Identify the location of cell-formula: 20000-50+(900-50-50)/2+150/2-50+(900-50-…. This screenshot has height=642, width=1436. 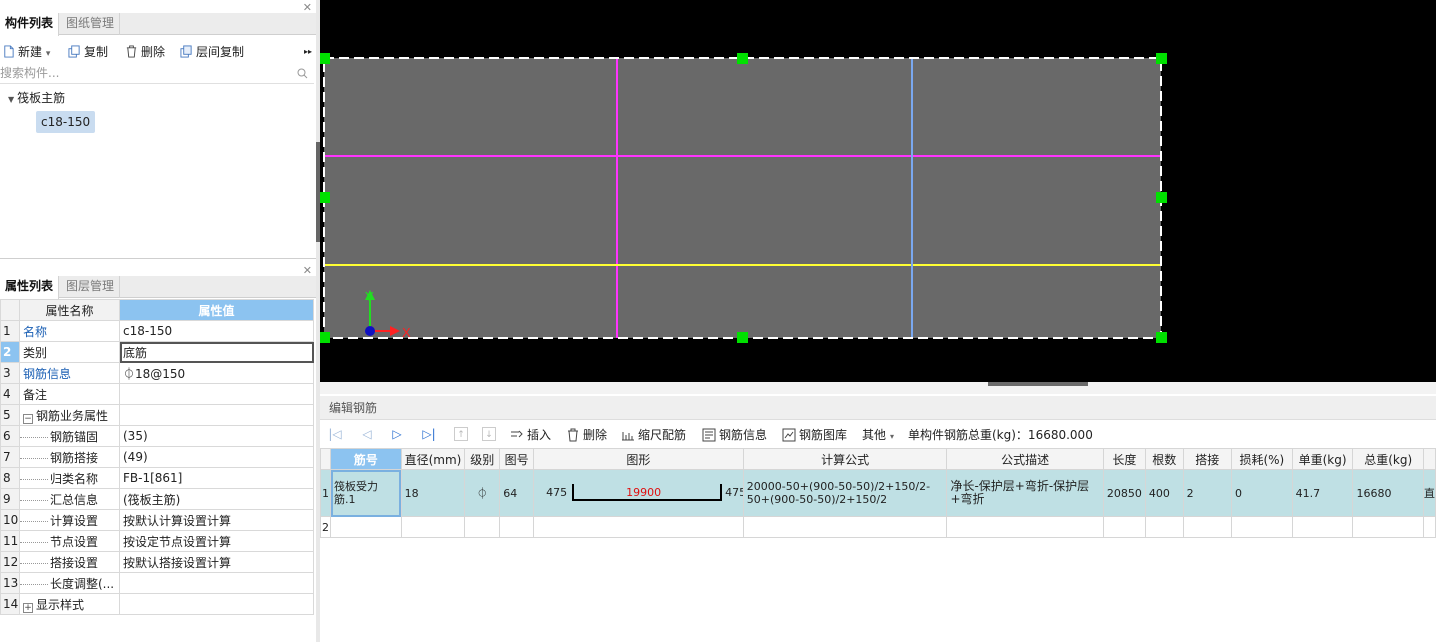
(845, 493).